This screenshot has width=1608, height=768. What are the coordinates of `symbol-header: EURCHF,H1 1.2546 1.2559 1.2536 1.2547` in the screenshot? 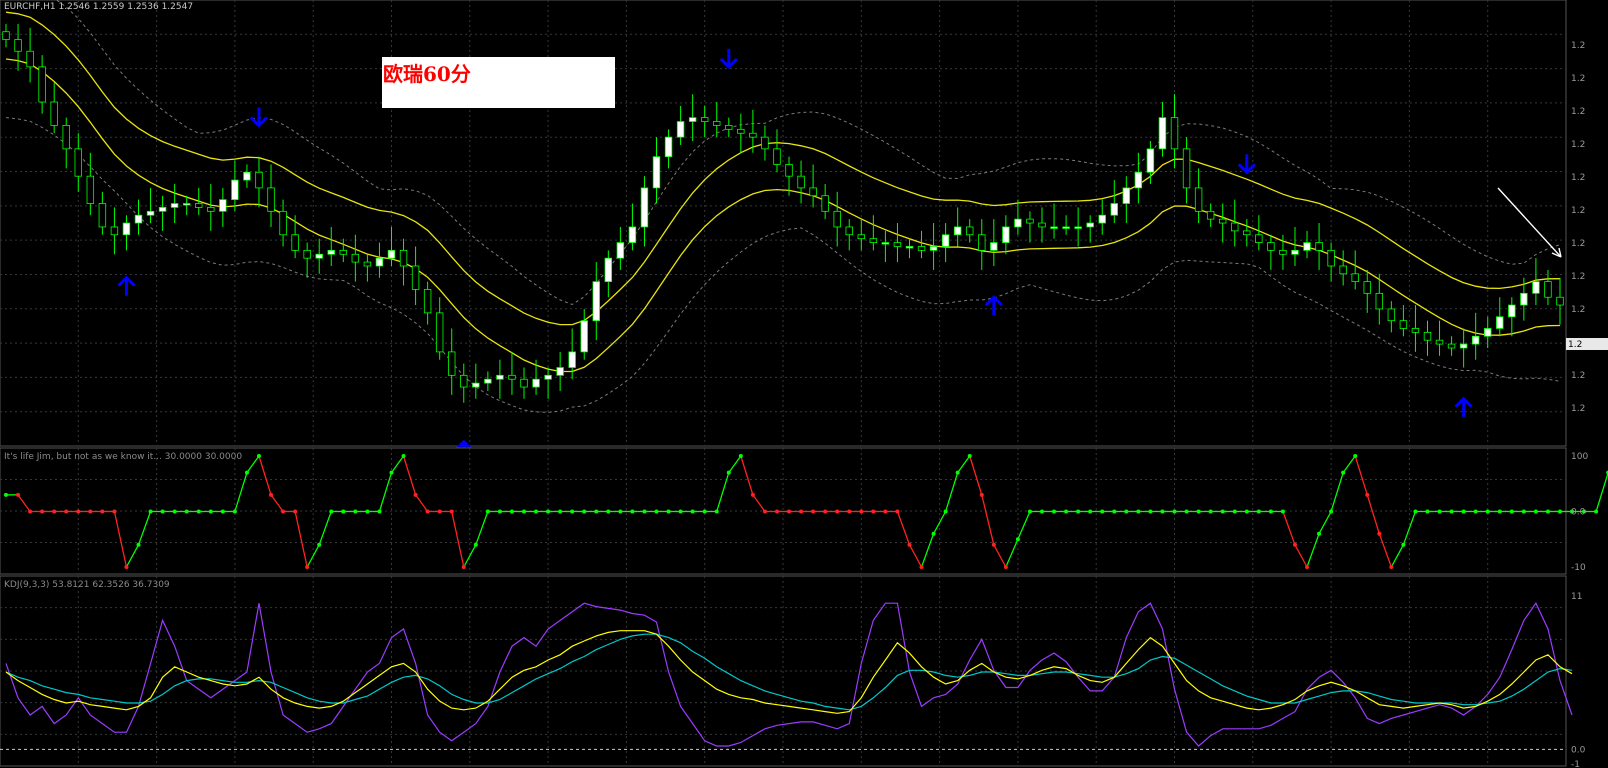 It's located at (98, 7).